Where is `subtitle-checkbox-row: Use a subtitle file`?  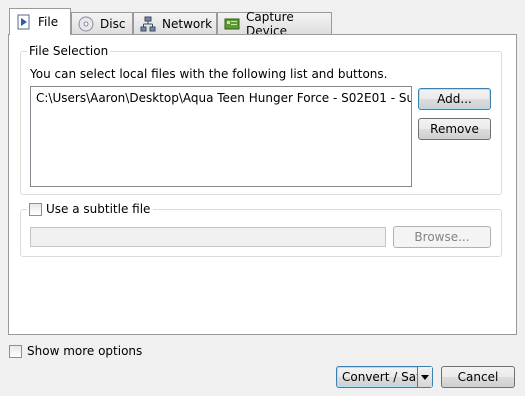 subtitle-checkbox-row: Use a subtitle file is located at coordinates (90, 209).